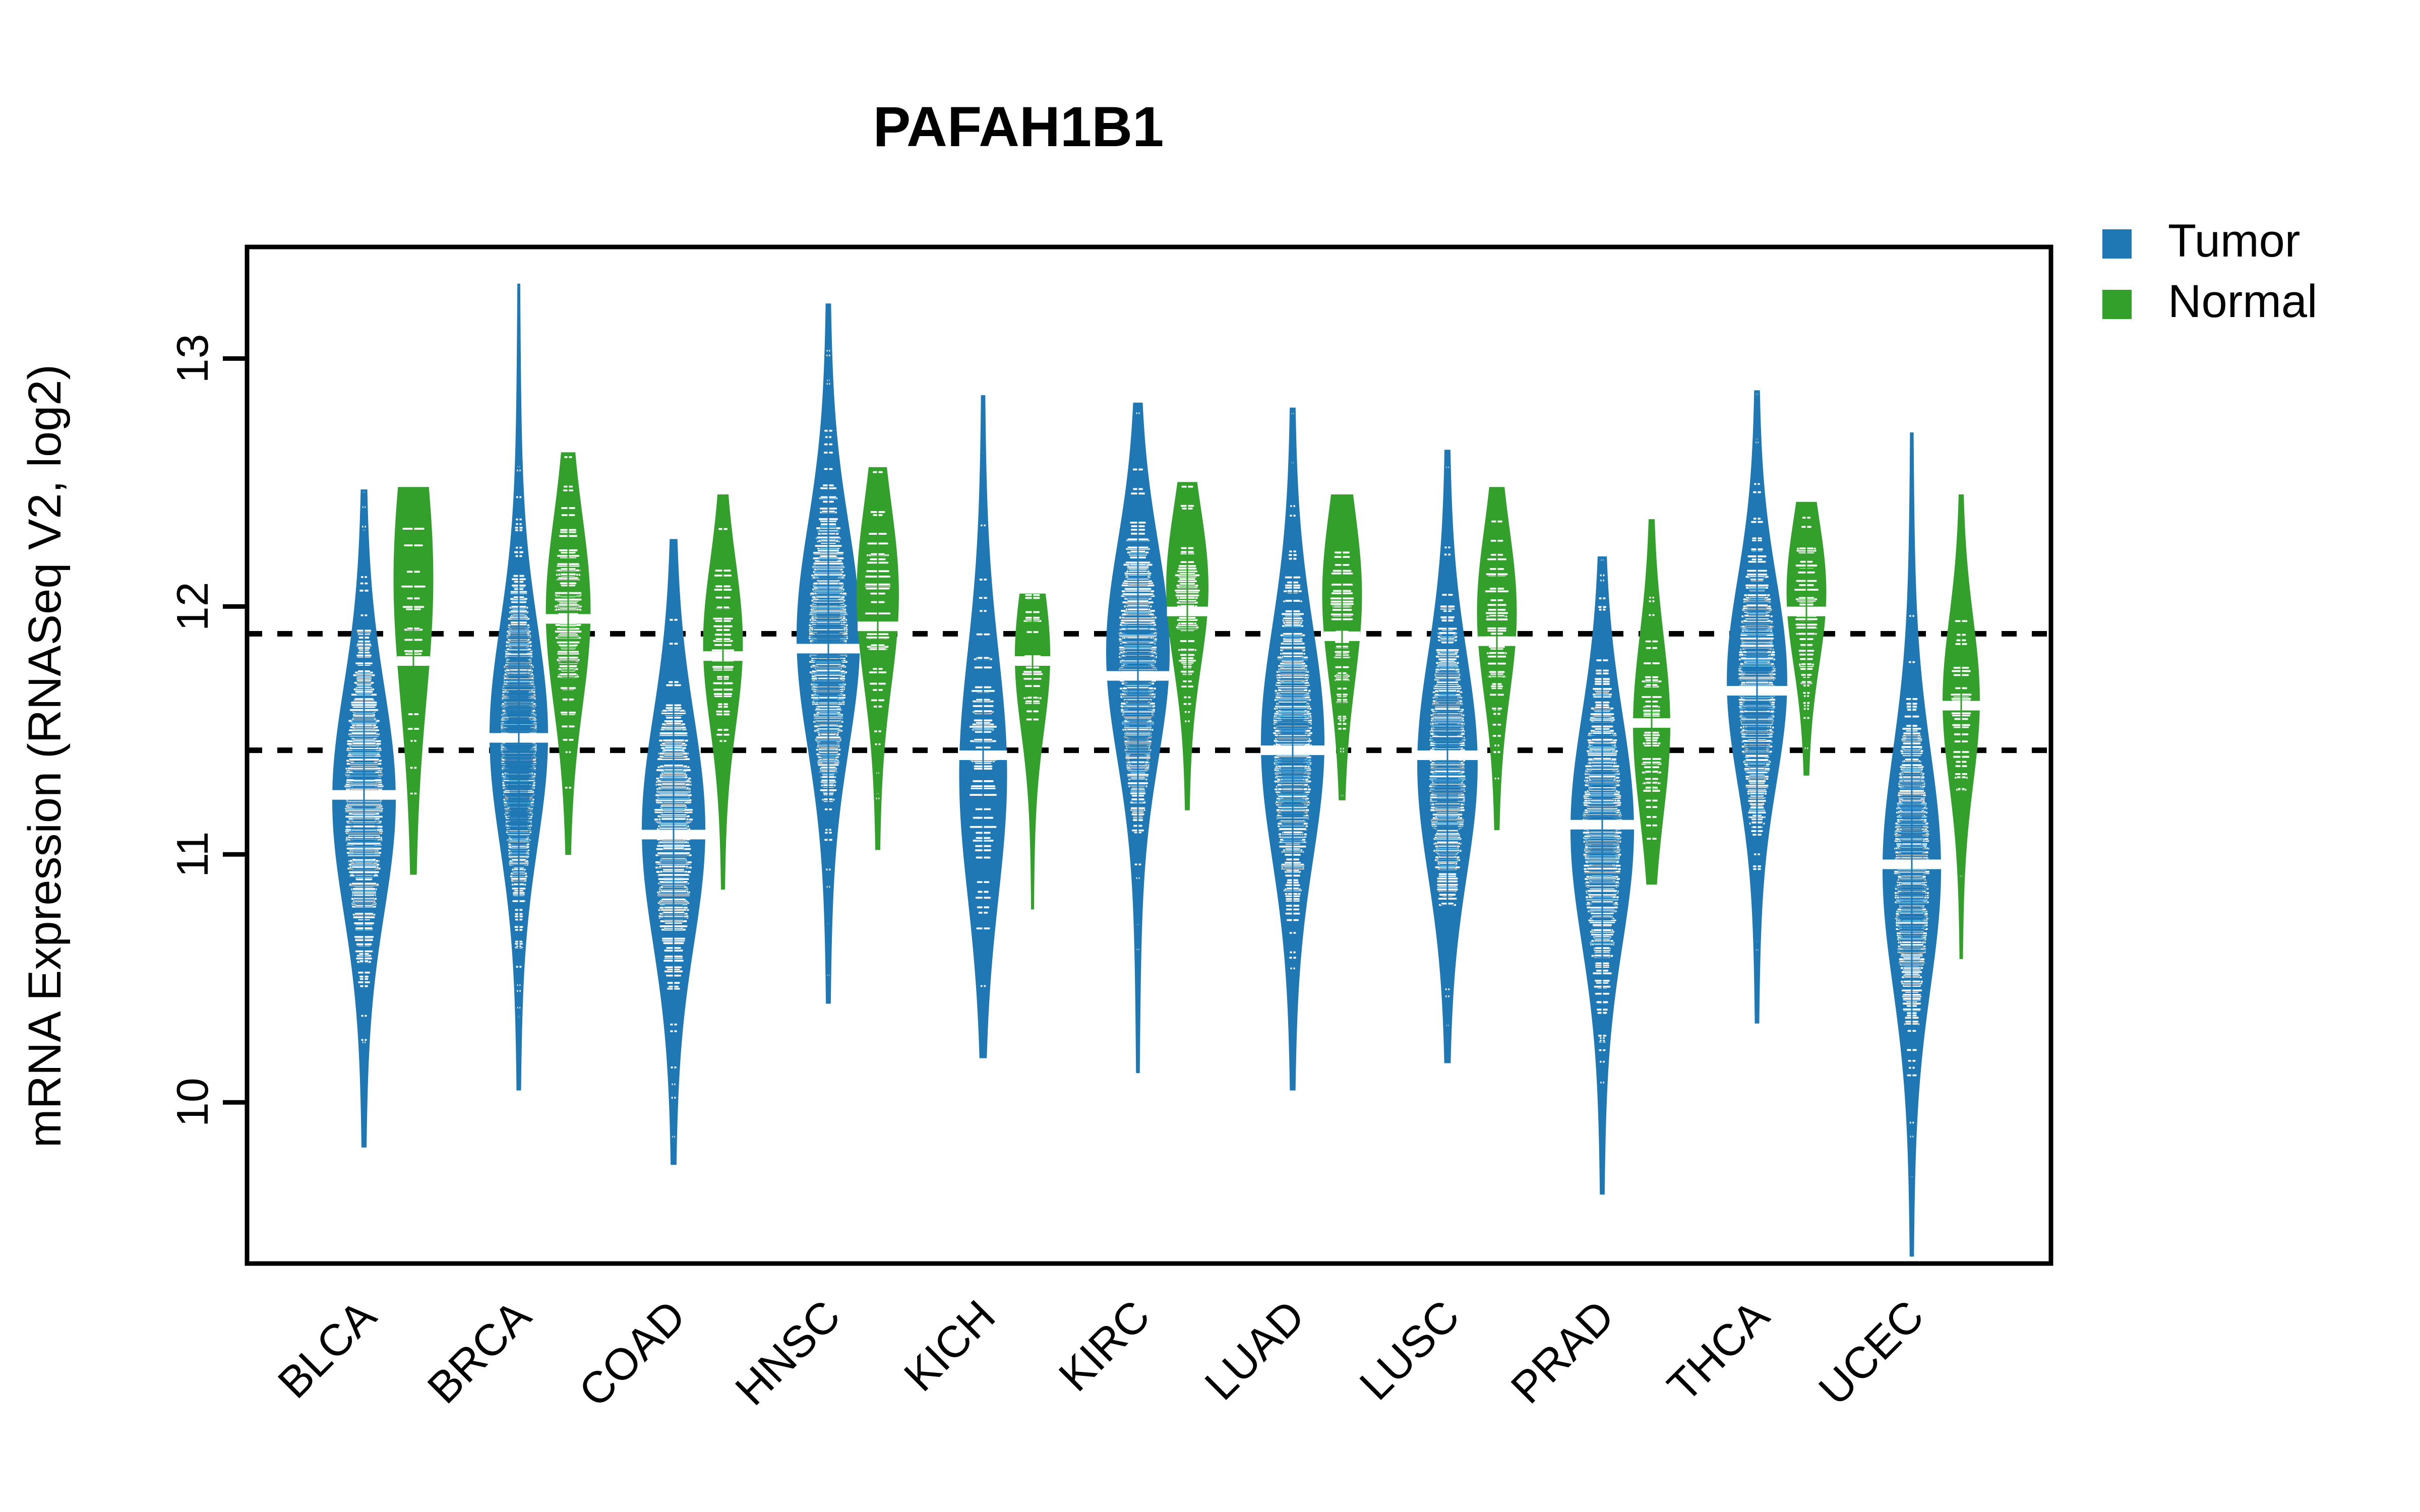 The image size is (2420, 1512). What do you see at coordinates (45, 756) in the screenshot?
I see `y-axis-title: mRNA Expression (RNASeq V2, log2)` at bounding box center [45, 756].